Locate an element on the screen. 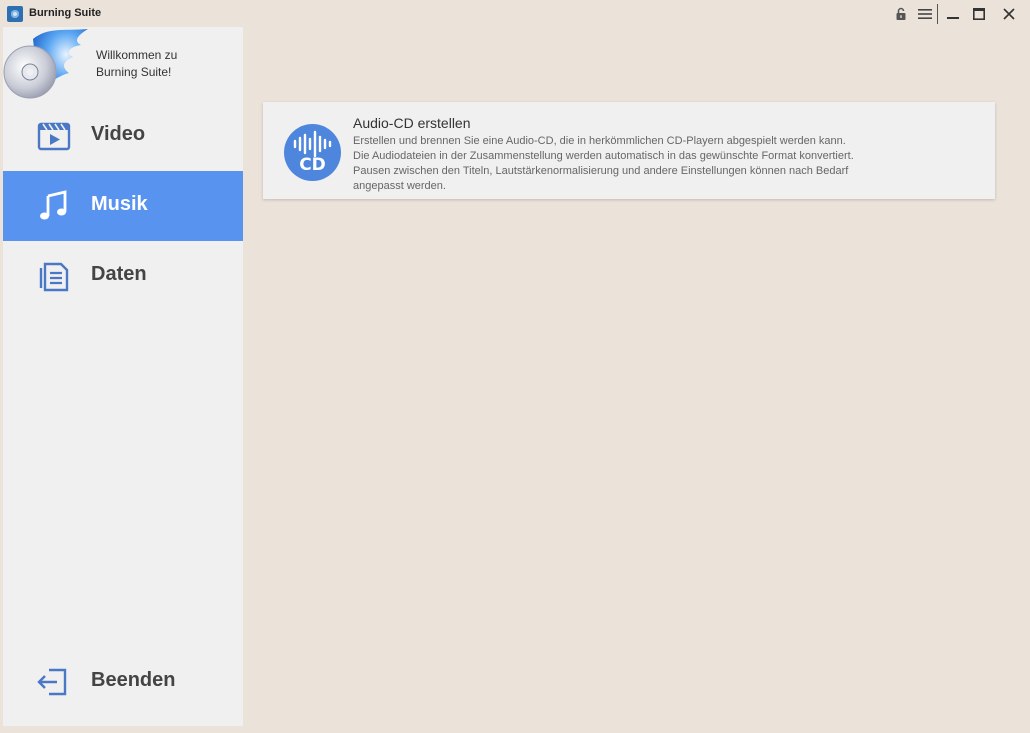 The height and width of the screenshot is (733, 1030). titlebar-divider is located at coordinates (937, 14).